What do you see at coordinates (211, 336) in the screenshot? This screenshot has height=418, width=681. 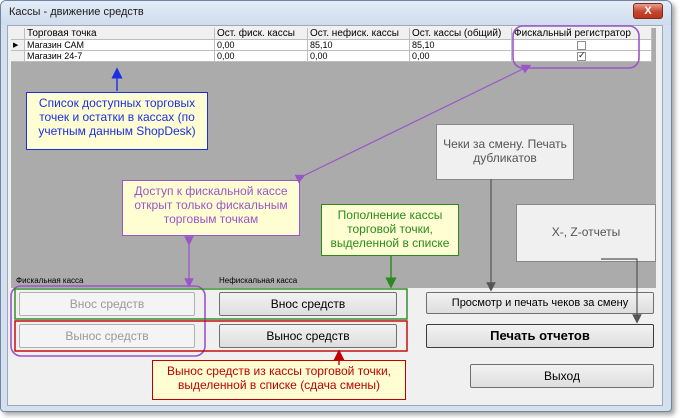 I see `withdraw-row-highlight` at bounding box center [211, 336].